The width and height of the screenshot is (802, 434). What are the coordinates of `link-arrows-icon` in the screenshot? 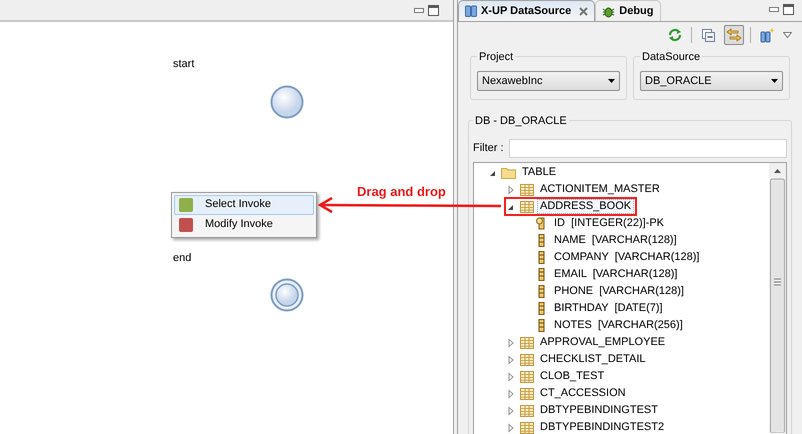 It's located at (734, 35).